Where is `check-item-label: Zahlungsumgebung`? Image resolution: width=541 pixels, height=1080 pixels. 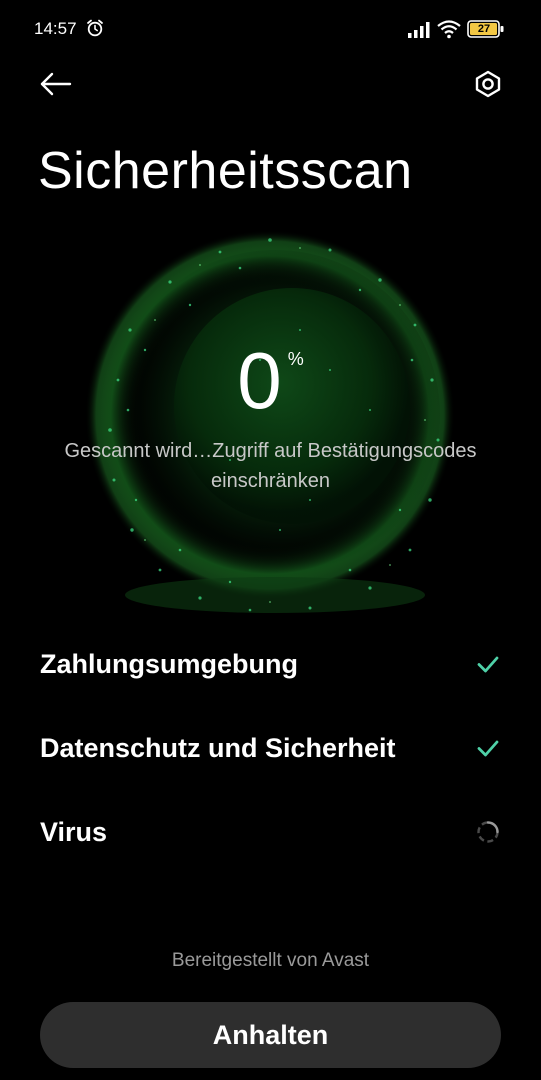 check-item-label: Zahlungsumgebung is located at coordinates (169, 664).